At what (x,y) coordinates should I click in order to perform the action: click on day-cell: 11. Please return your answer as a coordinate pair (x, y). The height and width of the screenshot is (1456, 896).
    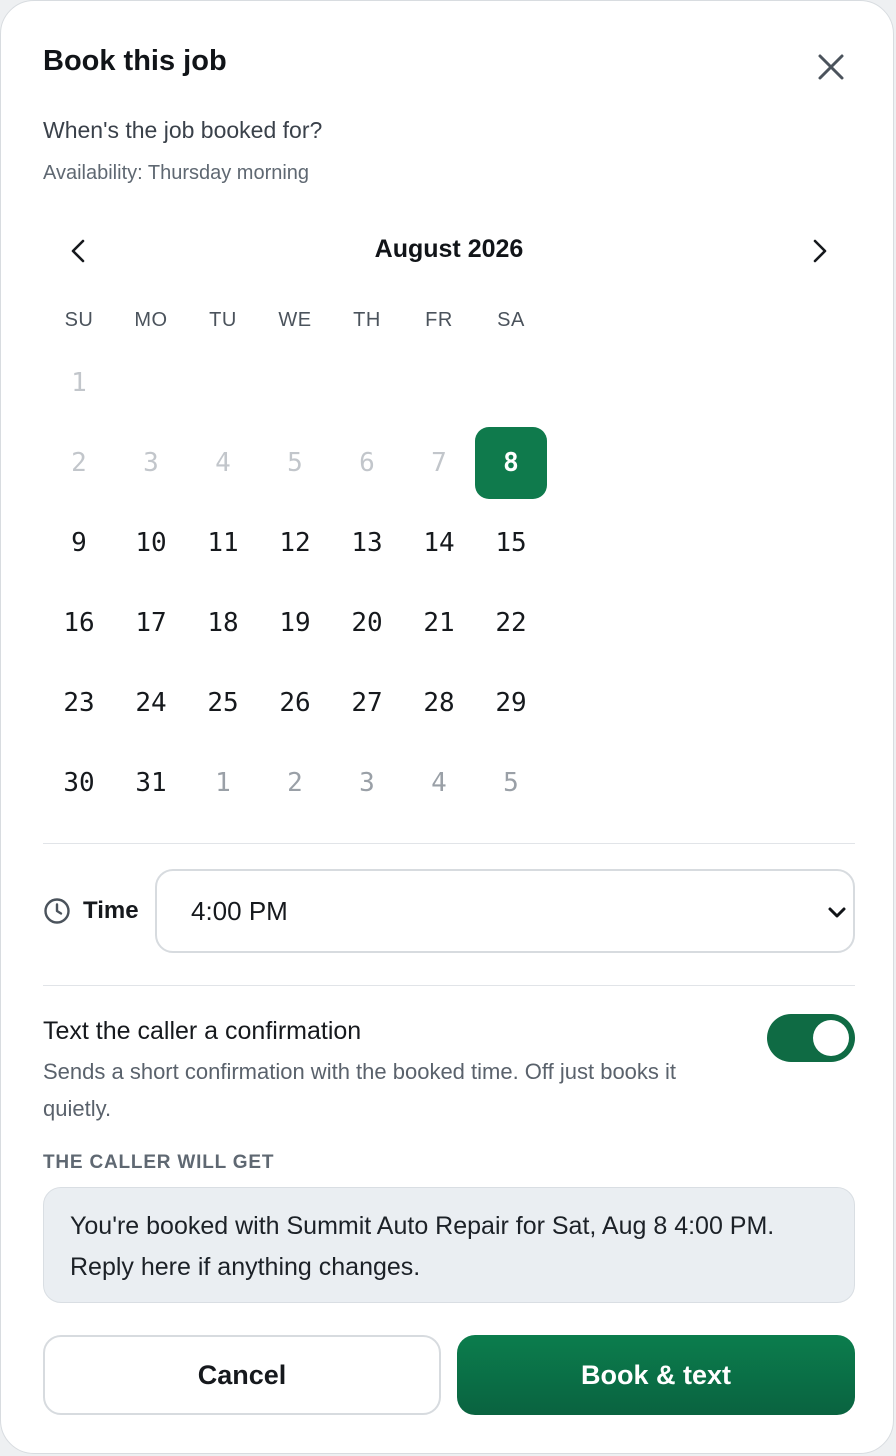
    Looking at the image, I should click on (223, 543).